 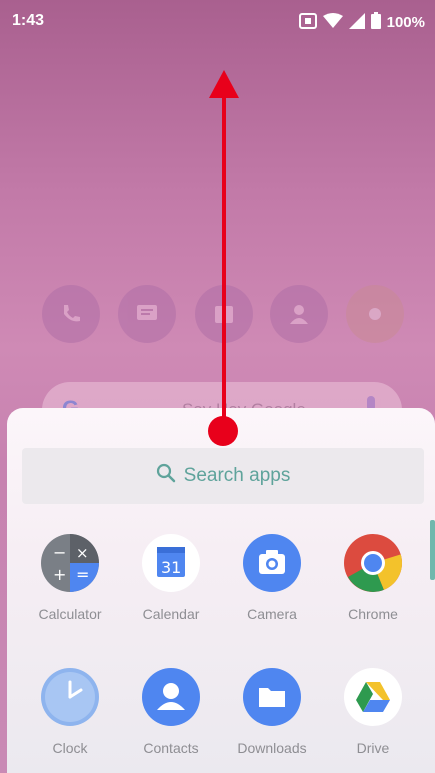 I want to click on app-label: Calendar, so click(x=171, y=614).